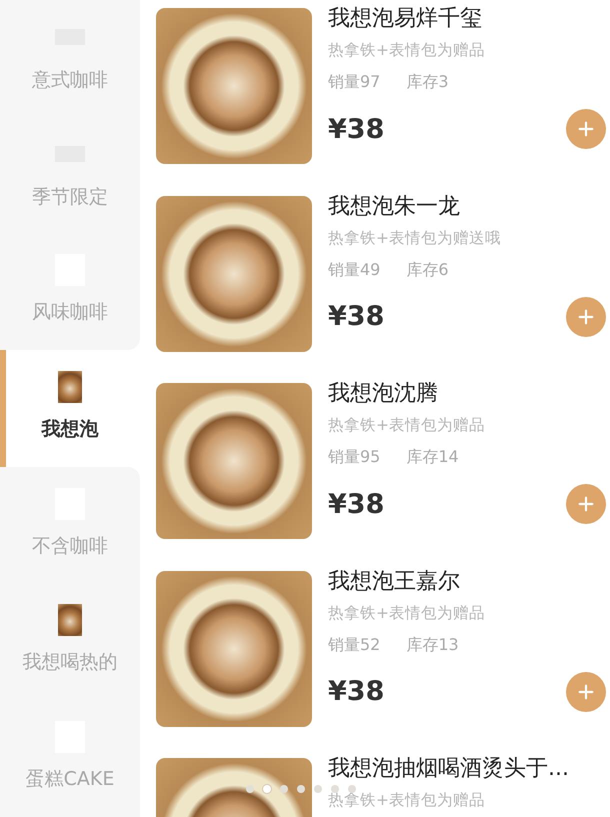 This screenshot has width=610, height=817. What do you see at coordinates (70, 641) in the screenshot?
I see `category-item: 我想喝热的` at bounding box center [70, 641].